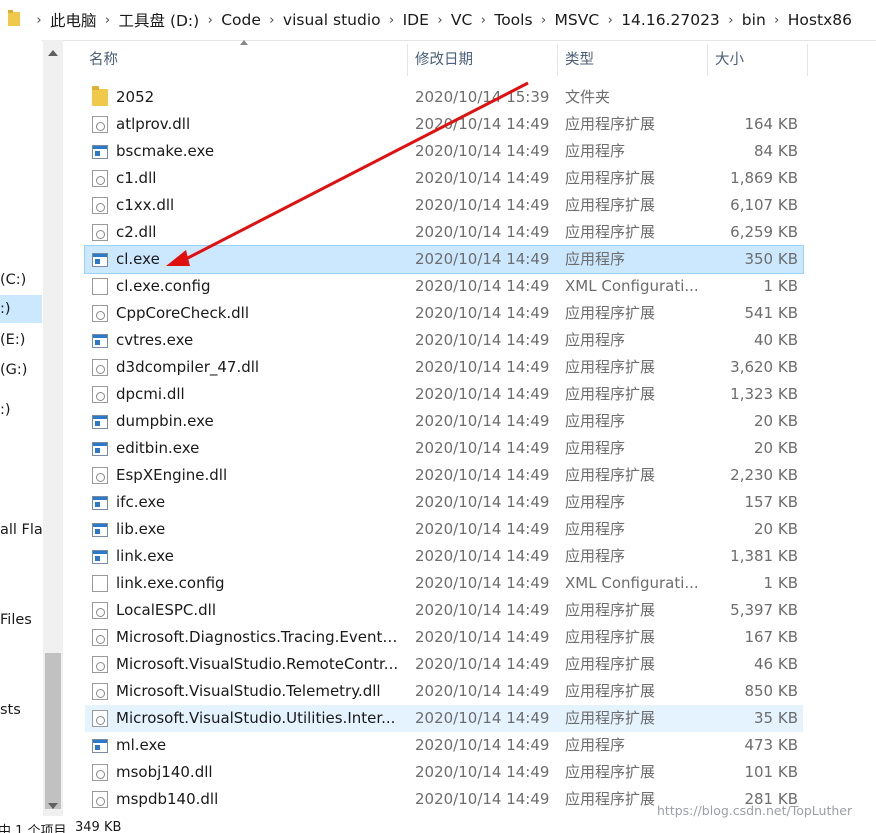  Describe the element at coordinates (53, 731) in the screenshot. I see `scrollbar-thumb` at that location.